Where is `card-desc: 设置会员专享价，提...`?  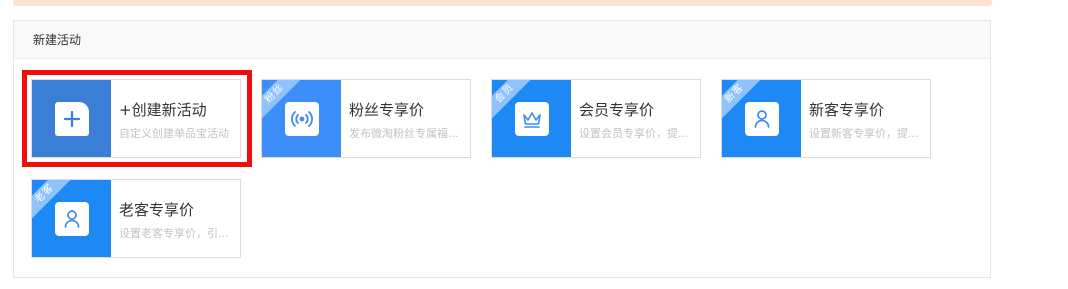 card-desc: 设置会员专享价，提... is located at coordinates (634, 133).